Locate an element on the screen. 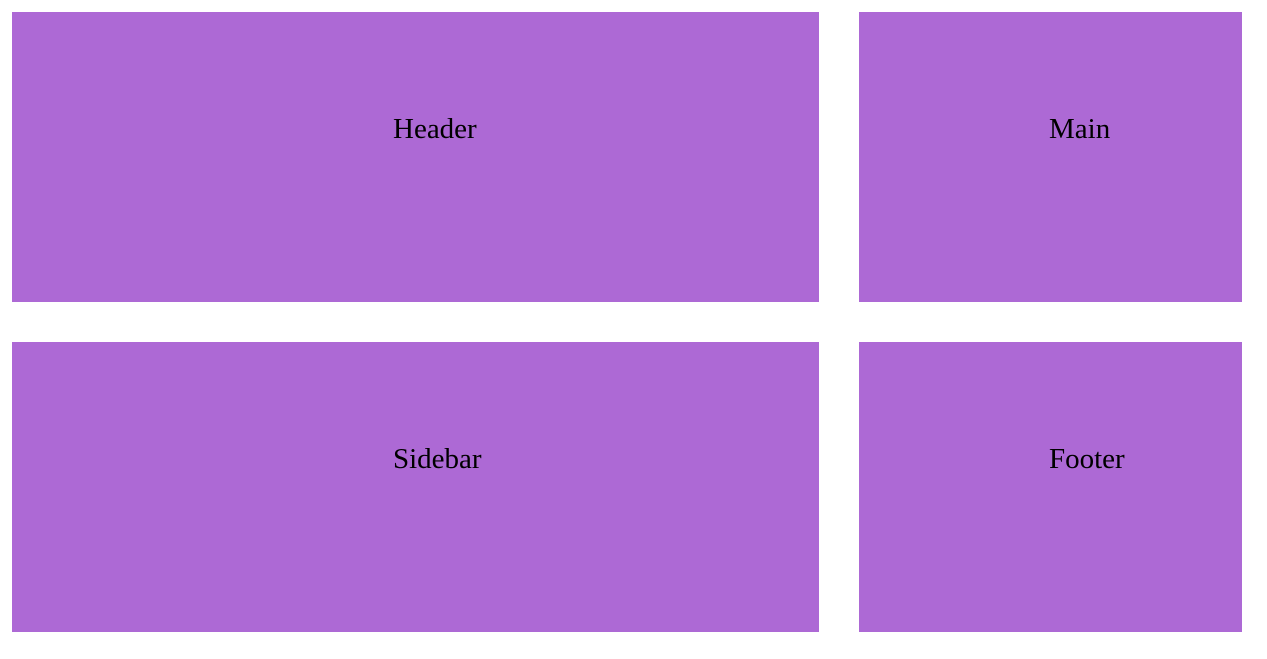 Image resolution: width=1267 pixels, height=659 pixels. footer-label: Footer is located at coordinates (1087, 459).